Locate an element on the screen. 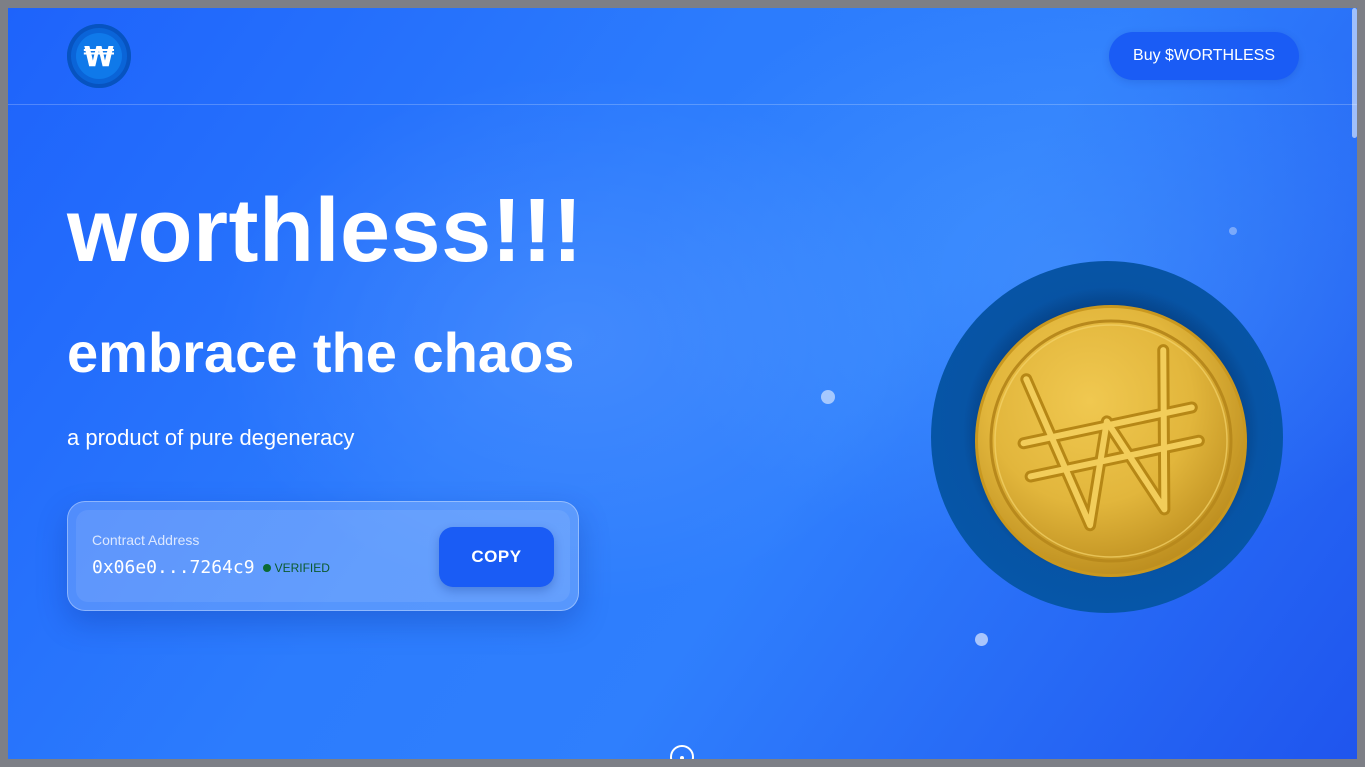 This screenshot has height=767, width=1365. site-header: ₩ Buy $WORTHLESS is located at coordinates (682, 56).